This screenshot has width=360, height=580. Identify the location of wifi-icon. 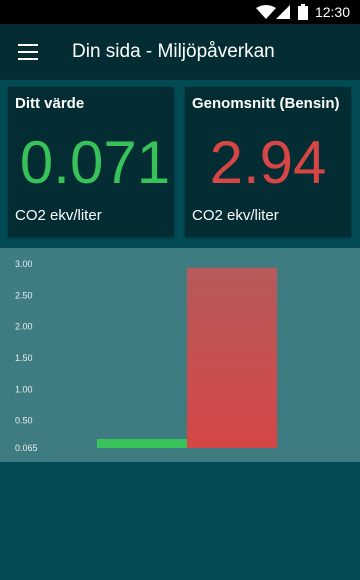
(266, 12).